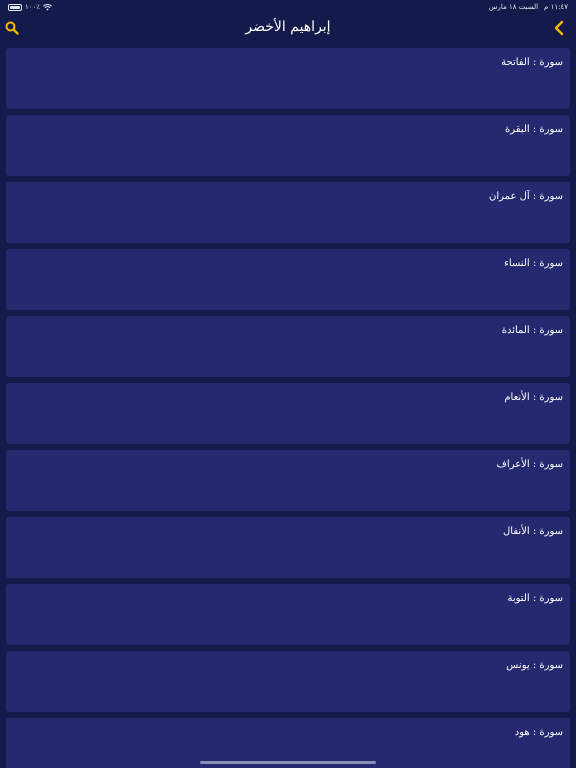  I want to click on status-bar: ١٠٠٪ السبت ١٨ مارس ١١:٤٧ م, so click(288, 7).